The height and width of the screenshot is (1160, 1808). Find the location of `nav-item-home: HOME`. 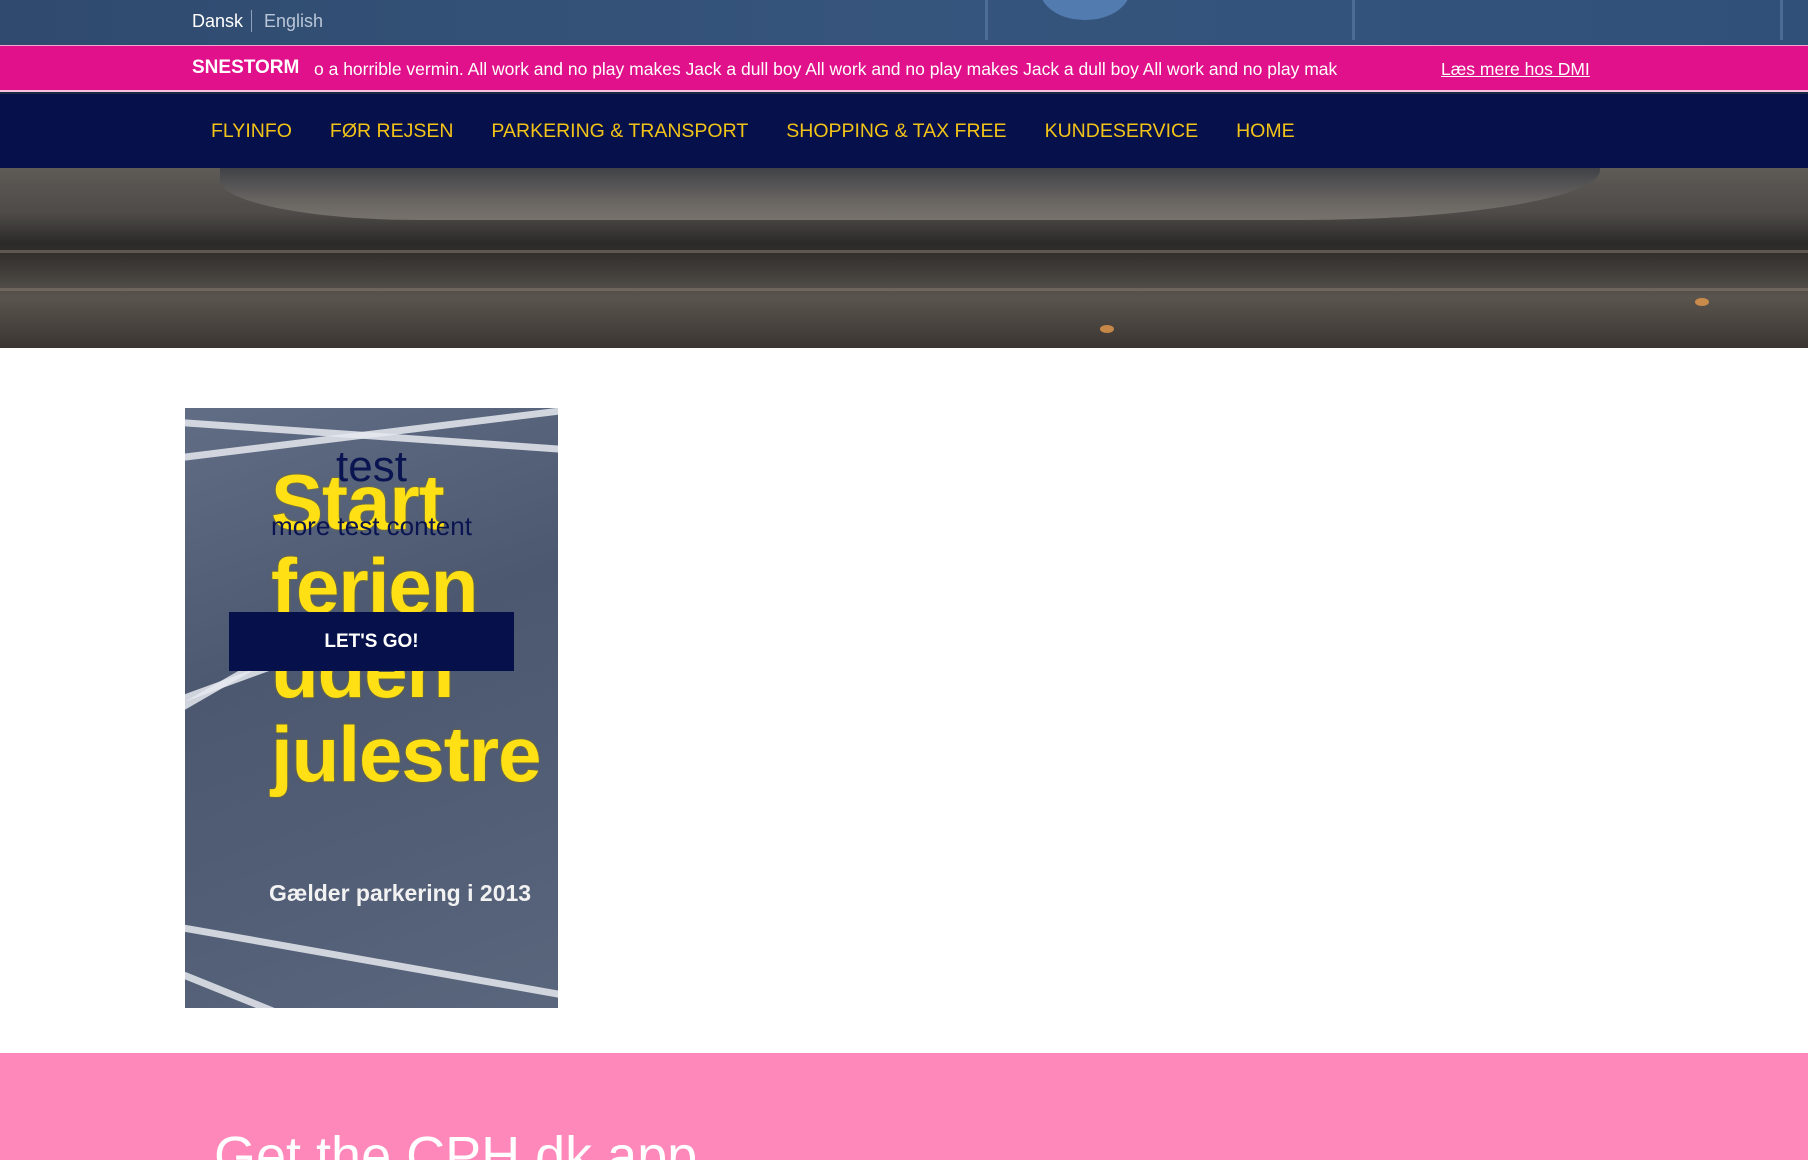

nav-item-home: HOME is located at coordinates (1265, 131).